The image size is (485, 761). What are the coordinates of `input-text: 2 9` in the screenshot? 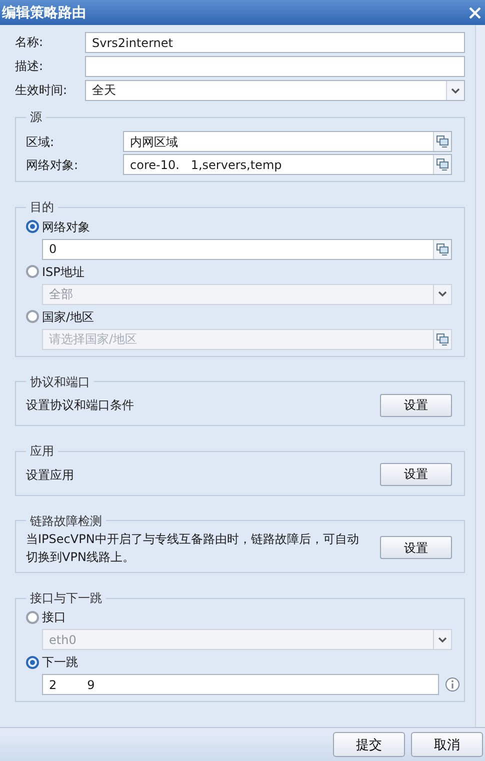 It's located at (240, 685).